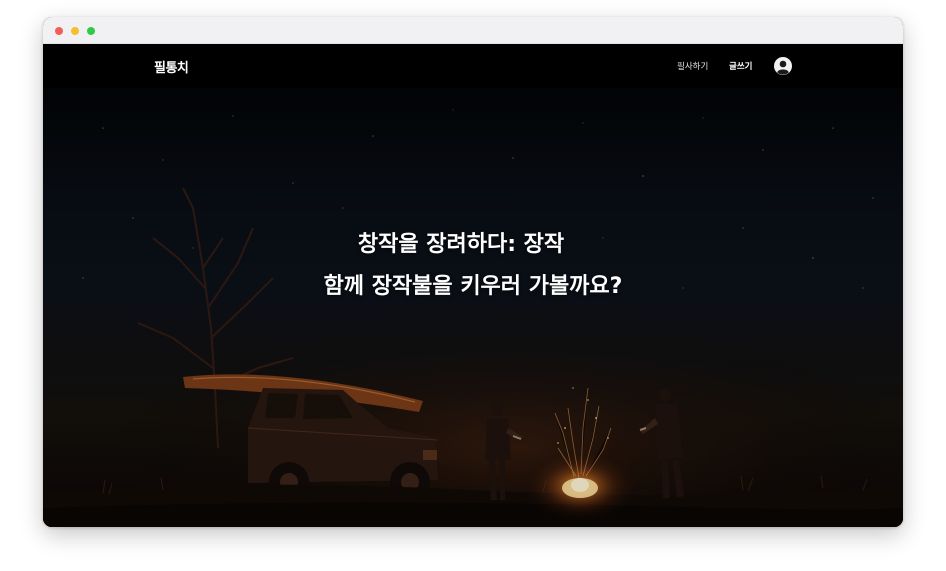  I want to click on window-titlebar, so click(473, 30).